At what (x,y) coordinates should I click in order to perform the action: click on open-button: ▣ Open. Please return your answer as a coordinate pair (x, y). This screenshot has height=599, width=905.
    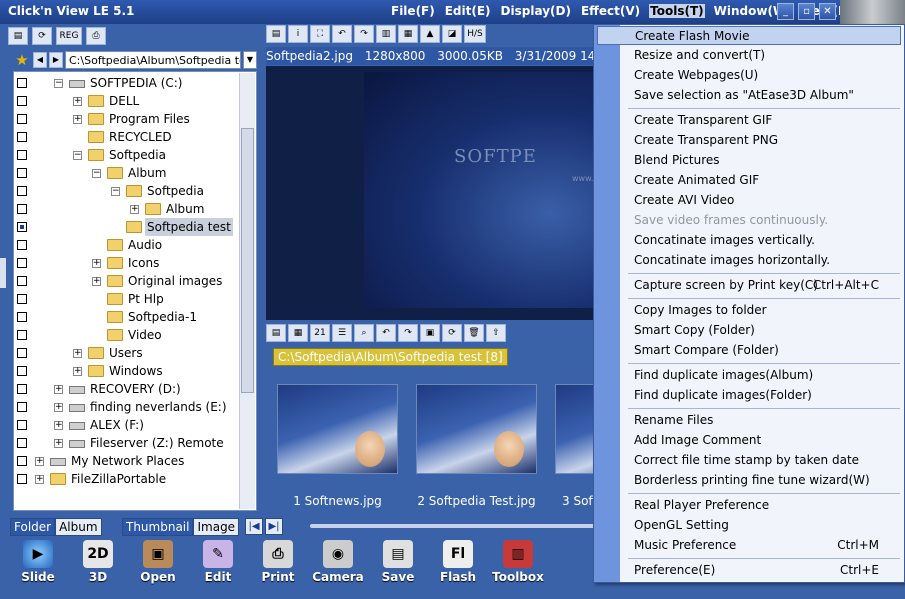
    Looking at the image, I should click on (158, 564).